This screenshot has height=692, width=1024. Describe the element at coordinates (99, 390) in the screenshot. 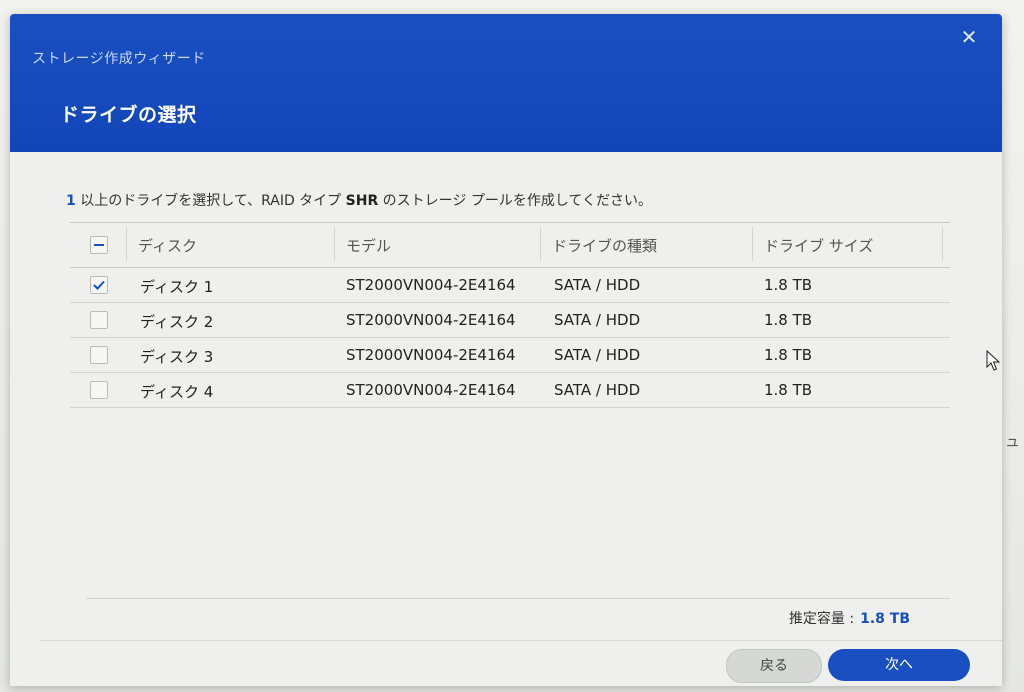

I see `disk-4-checkbox` at that location.